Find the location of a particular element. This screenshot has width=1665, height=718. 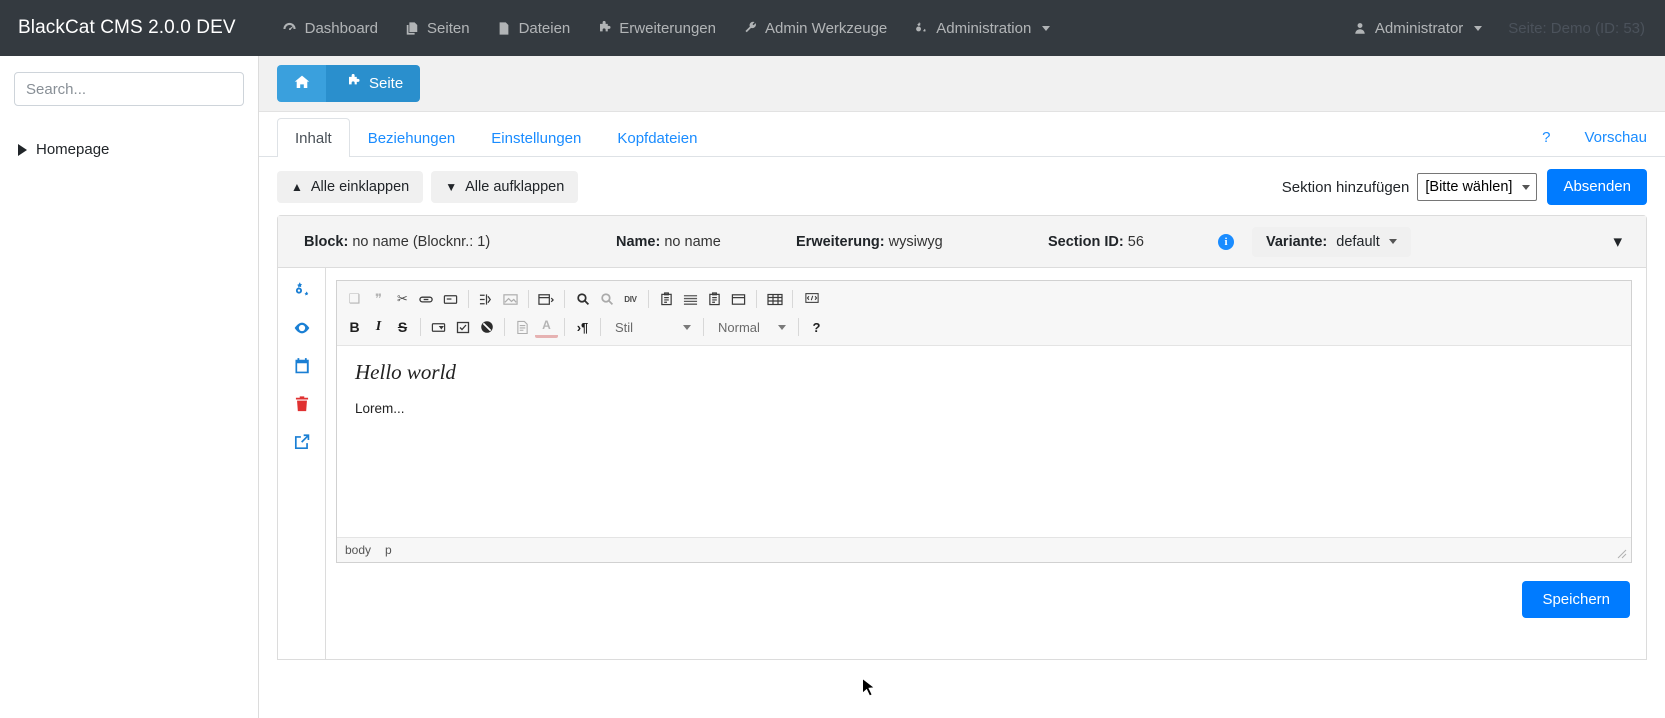

calendar-icon is located at coordinates (302, 366).